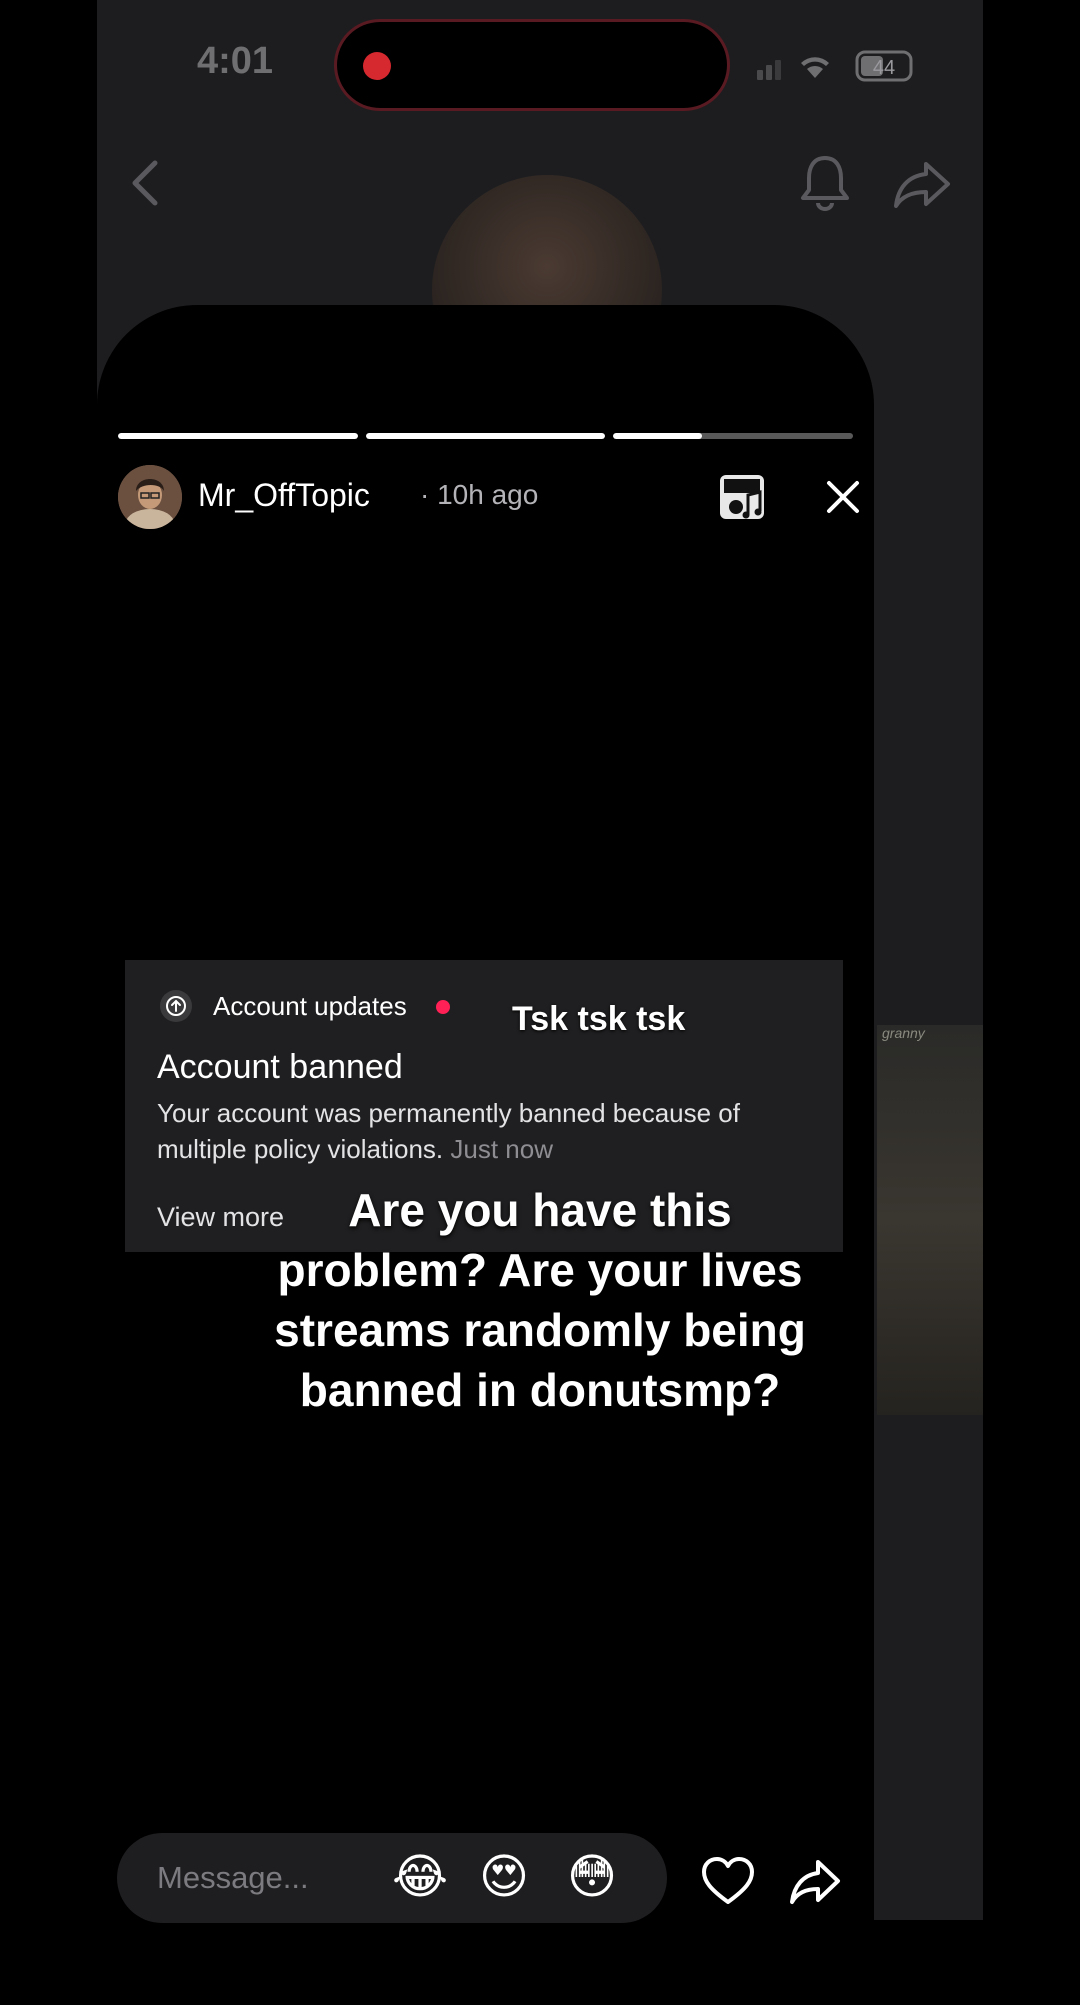 This screenshot has height=2005, width=1080. I want to click on avatar-illustration, so click(150, 497).